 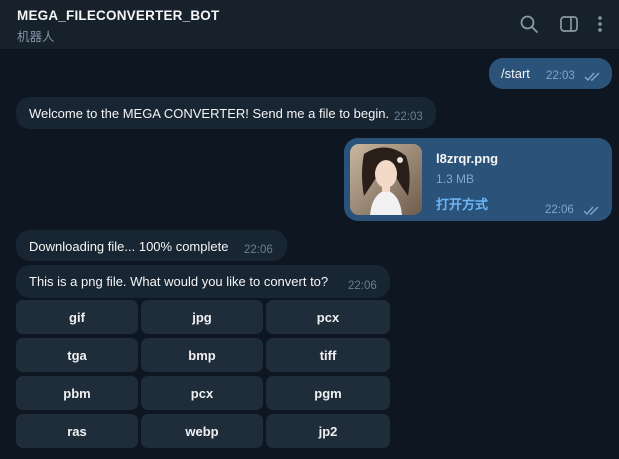 I want to click on file-name: l8zrqr.png, so click(x=467, y=158).